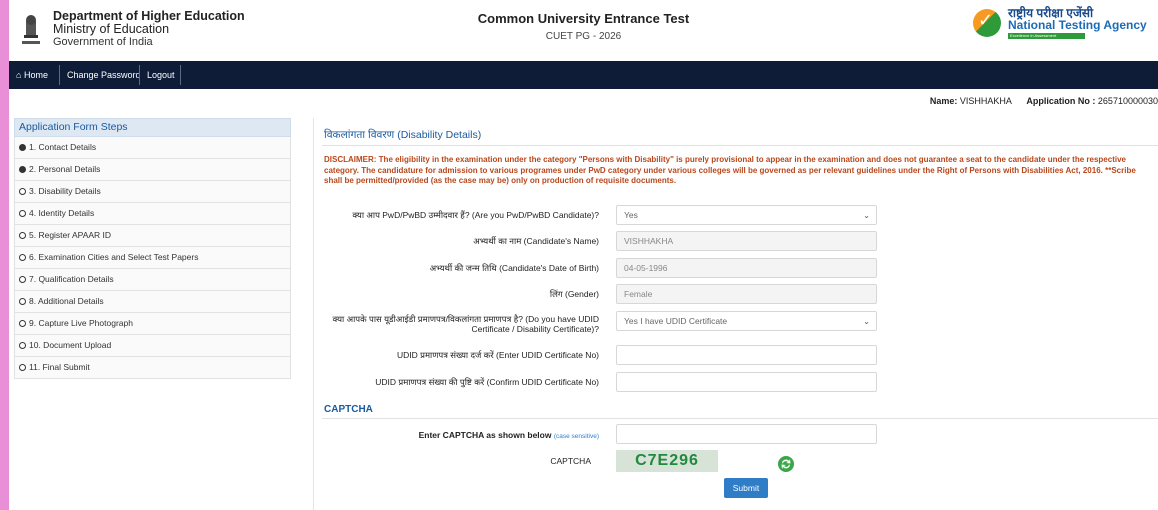 This screenshot has width=1158, height=510. I want to click on captcha-image: C7E296, so click(667, 461).